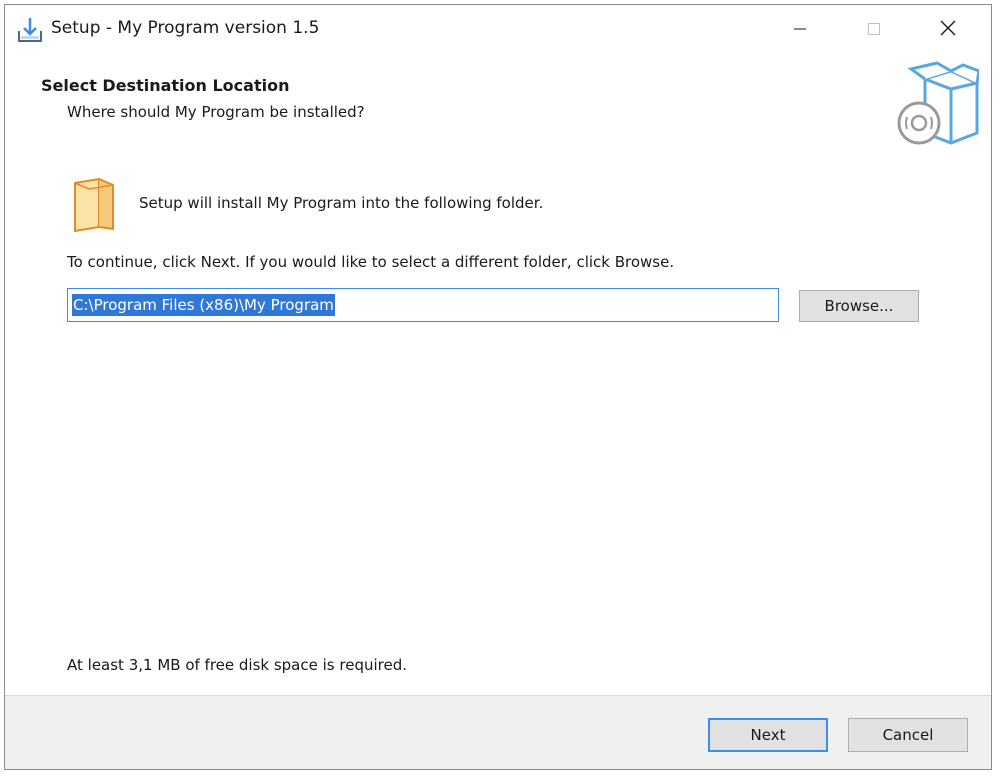  What do you see at coordinates (423, 305) in the screenshot?
I see `destination-path-input: C:\Program Files (x86)\My Program` at bounding box center [423, 305].